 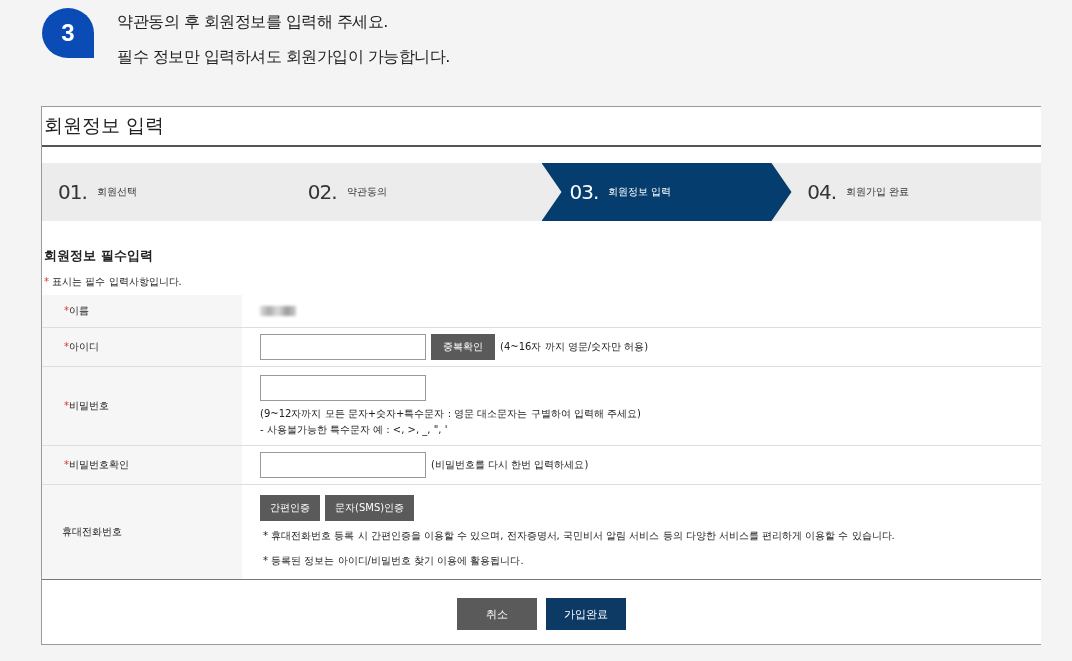 What do you see at coordinates (68, 33) in the screenshot?
I see `step-badge: 3` at bounding box center [68, 33].